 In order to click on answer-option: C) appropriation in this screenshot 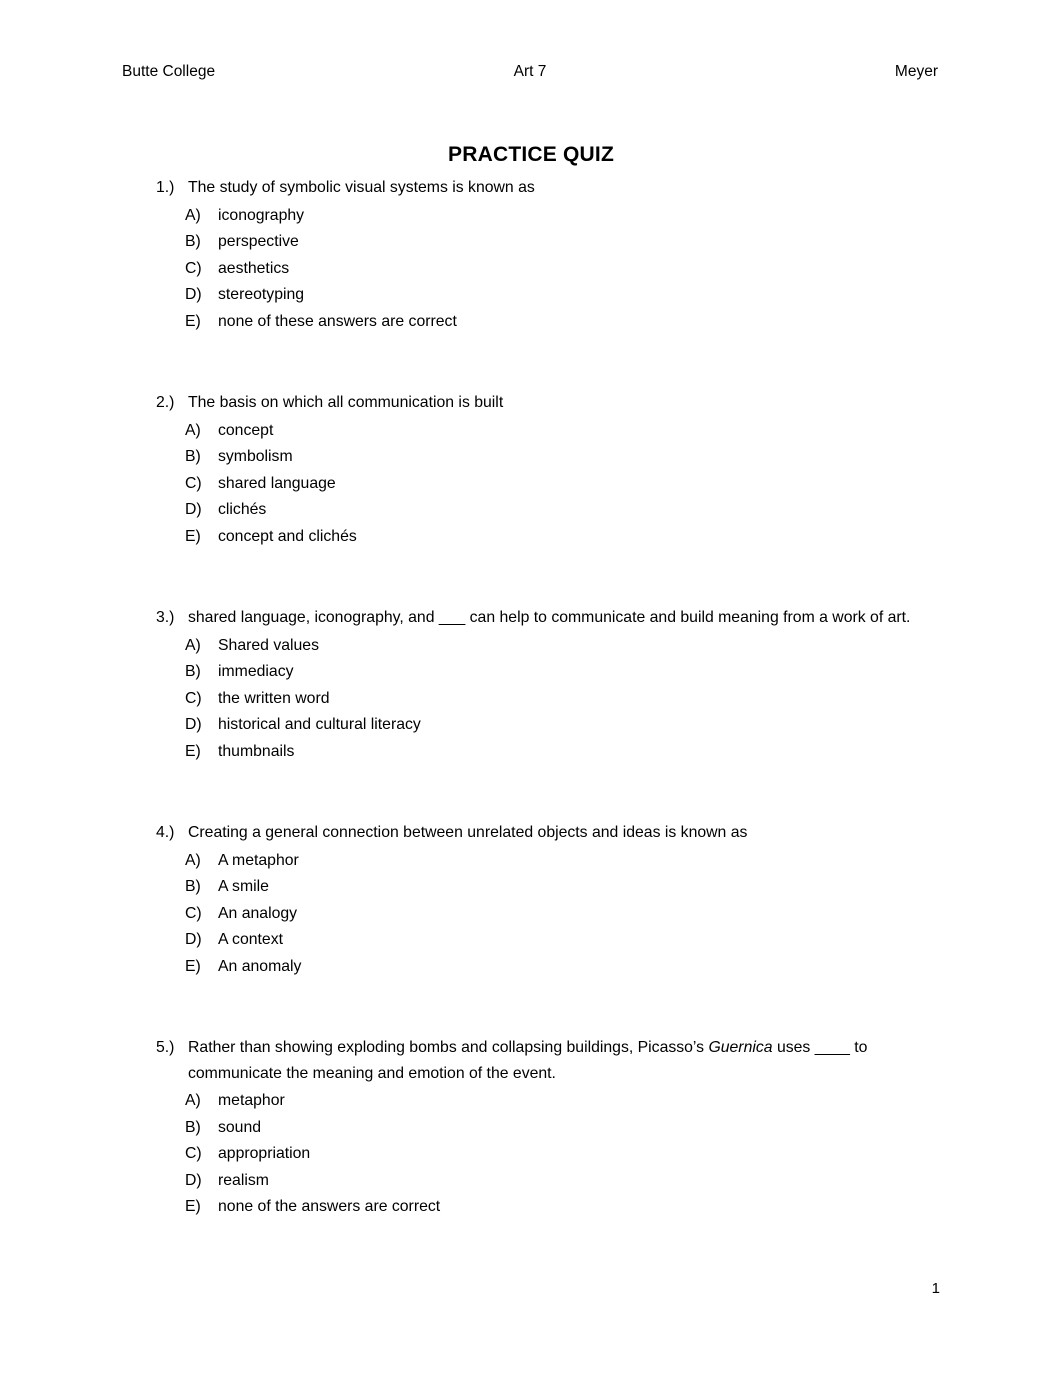, I will do `click(551, 1154)`.